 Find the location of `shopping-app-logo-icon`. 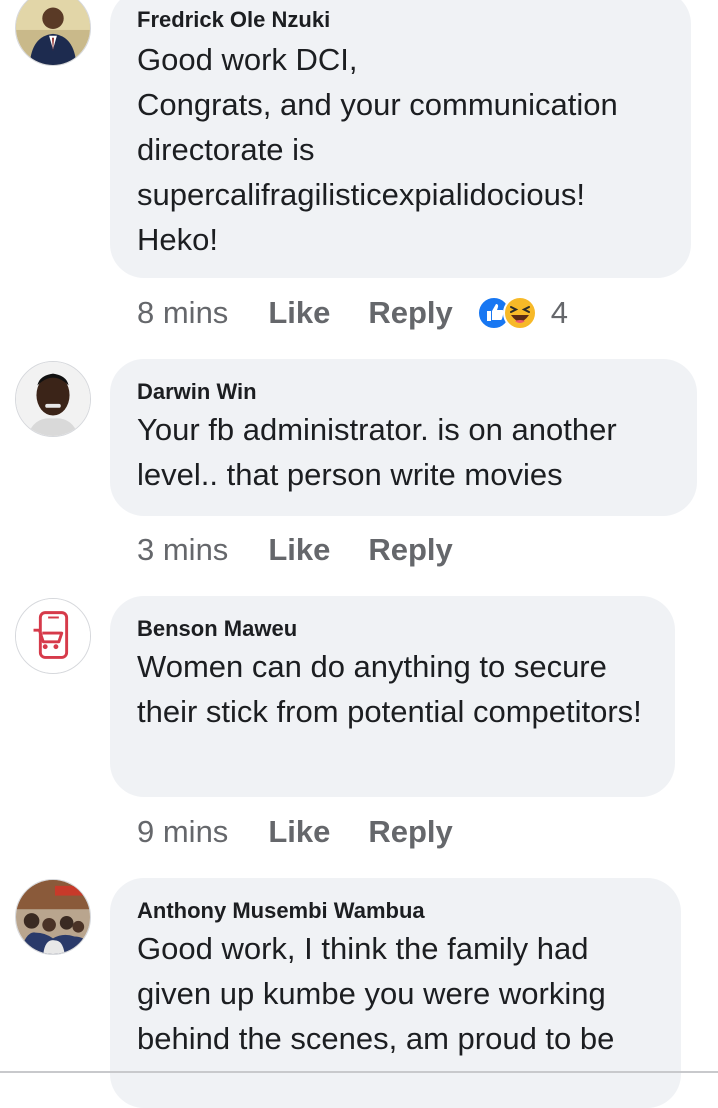

shopping-app-logo-icon is located at coordinates (53, 636).